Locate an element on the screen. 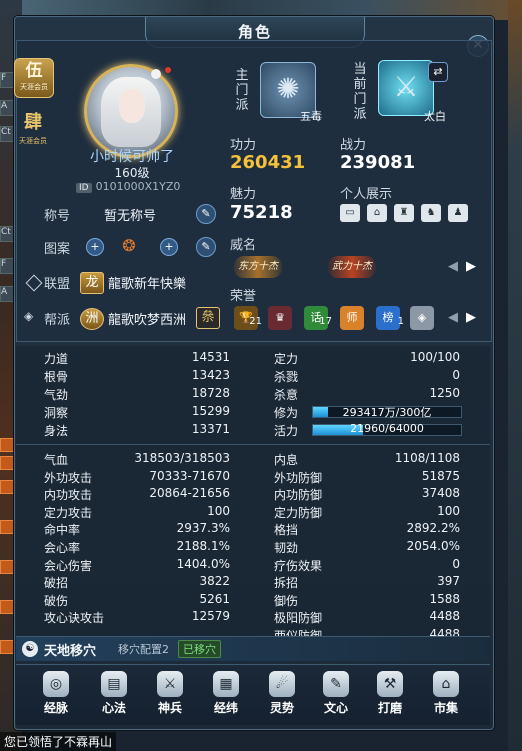 This screenshot has width=522, height=751. vip-badge: 伍 天涯会员 is located at coordinates (34, 78).